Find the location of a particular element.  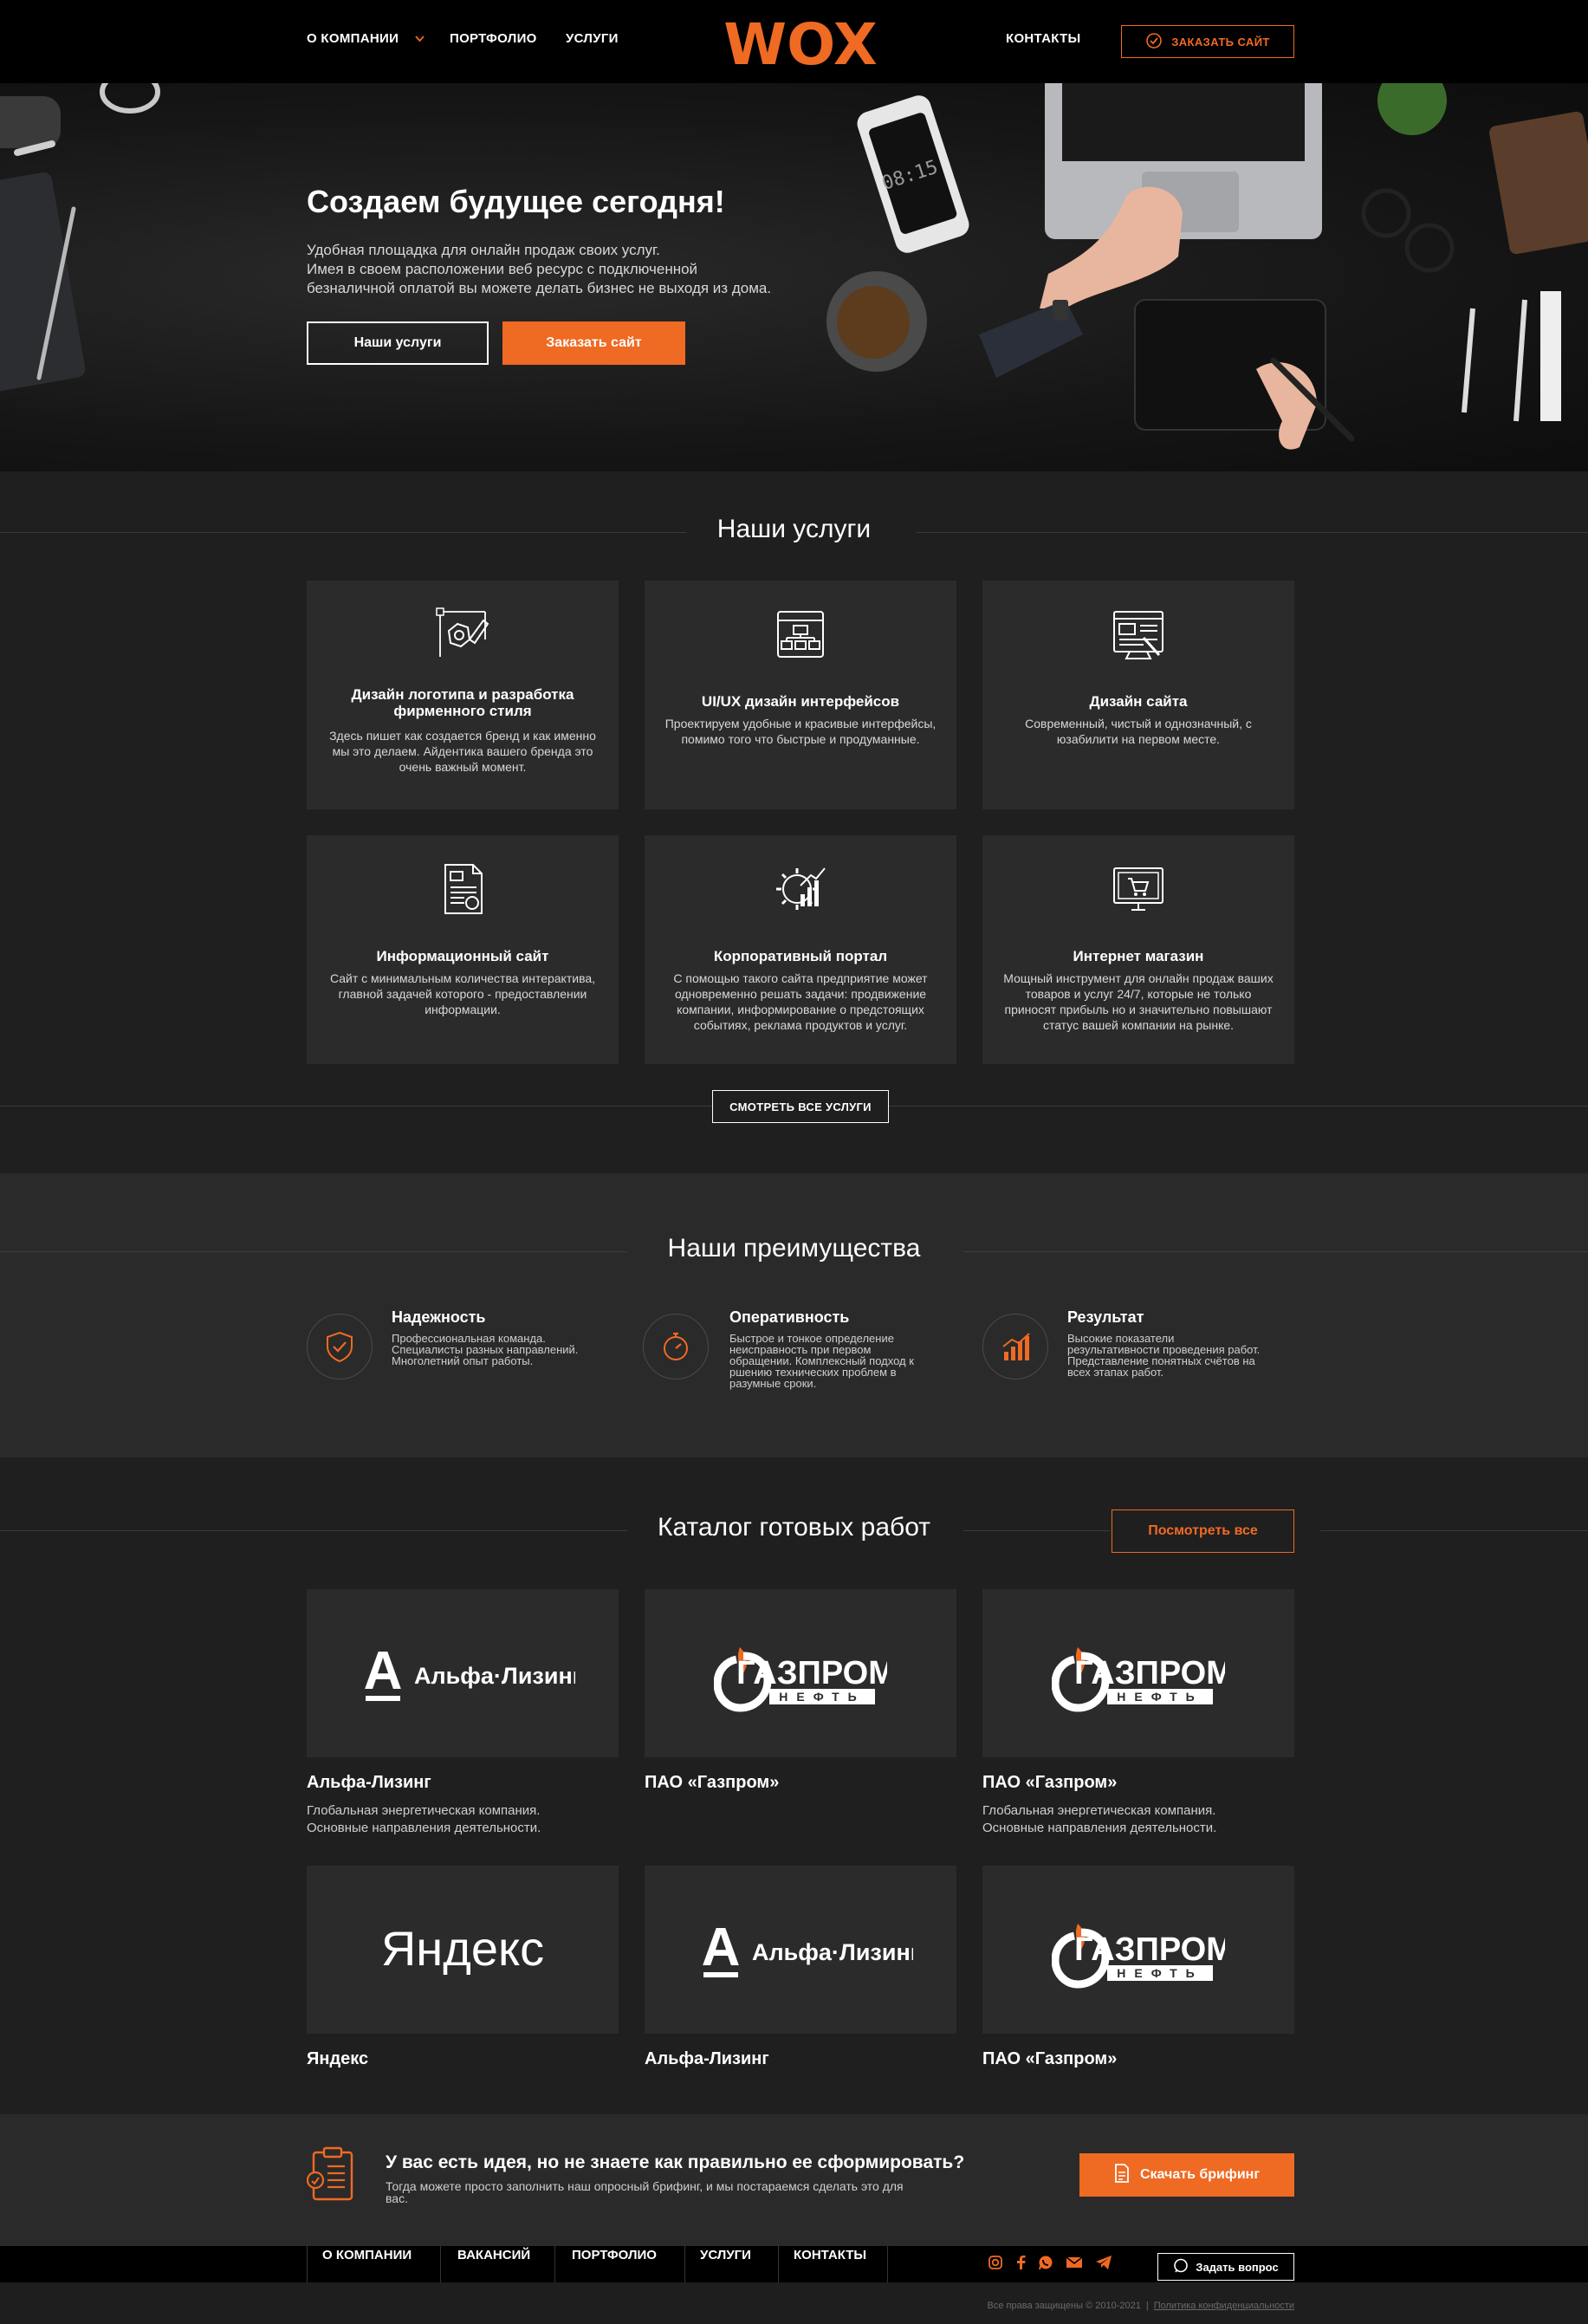

yandex-logo: Яндекс is located at coordinates (462, 1948).